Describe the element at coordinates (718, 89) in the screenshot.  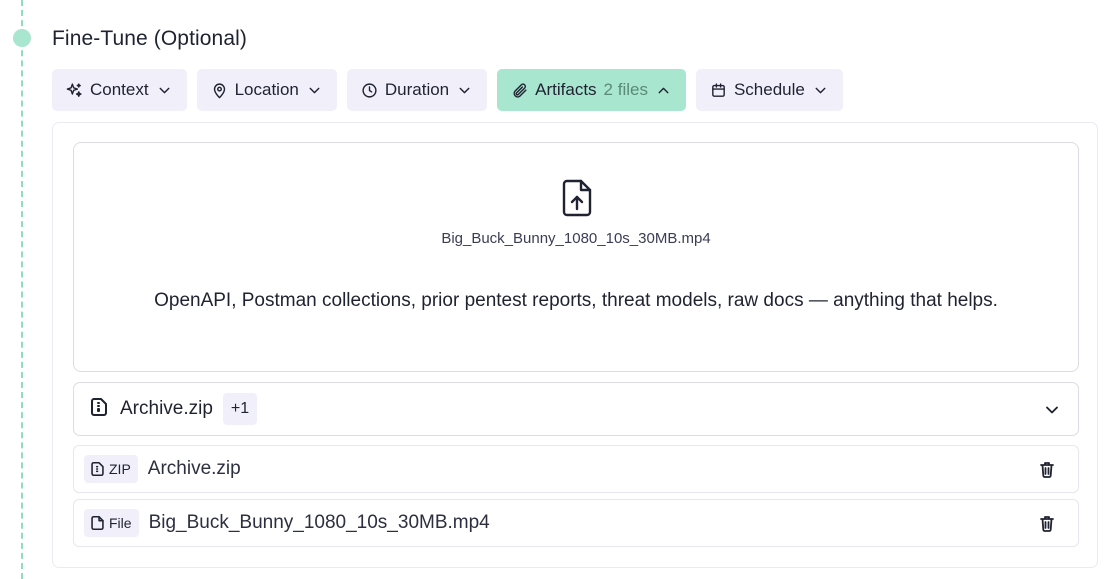
I see `calendar-icon` at that location.